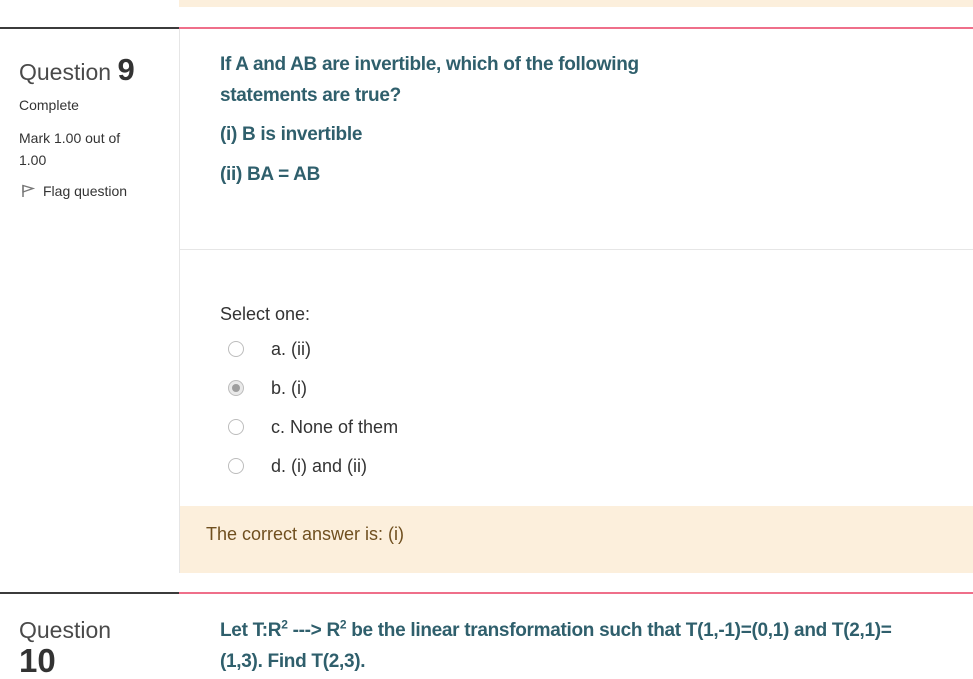 Image resolution: width=973 pixels, height=679 pixels. Describe the element at coordinates (289, 387) in the screenshot. I see `option-label-b: b. (i)` at that location.